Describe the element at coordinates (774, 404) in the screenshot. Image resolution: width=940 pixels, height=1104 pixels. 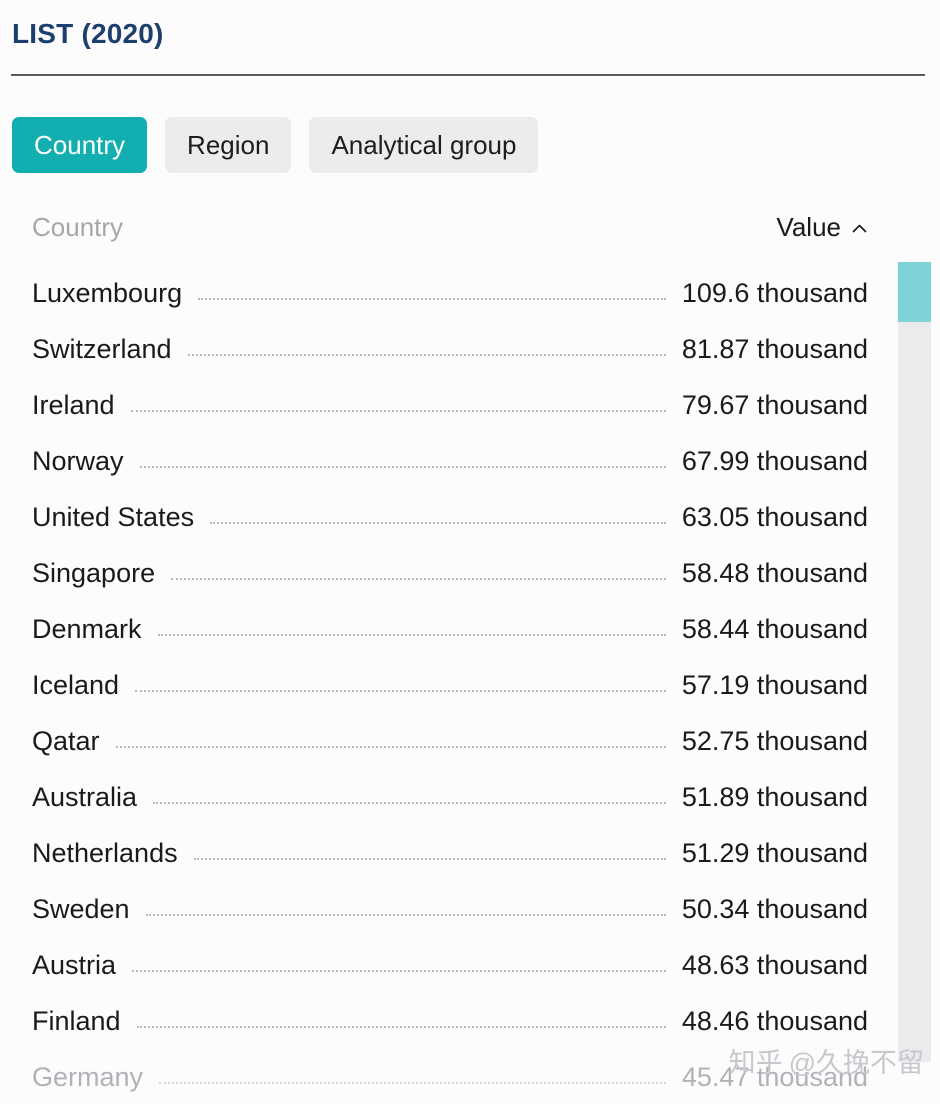
I see `list-item-value: 79.67 thousand` at that location.